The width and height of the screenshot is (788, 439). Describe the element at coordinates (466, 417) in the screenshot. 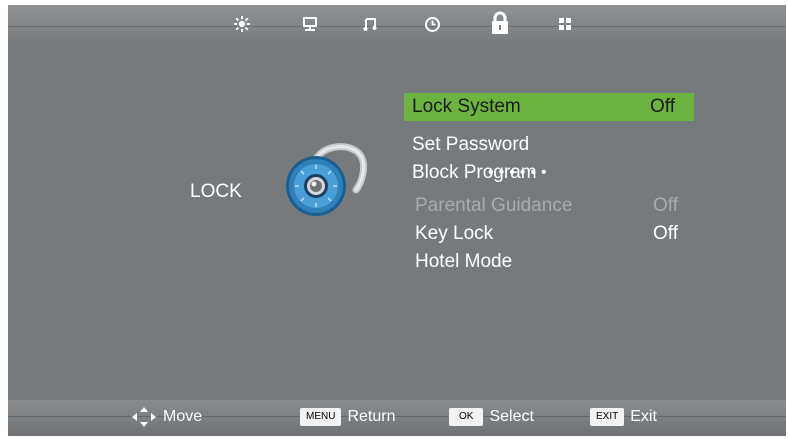

I see `ok-key: OK` at that location.